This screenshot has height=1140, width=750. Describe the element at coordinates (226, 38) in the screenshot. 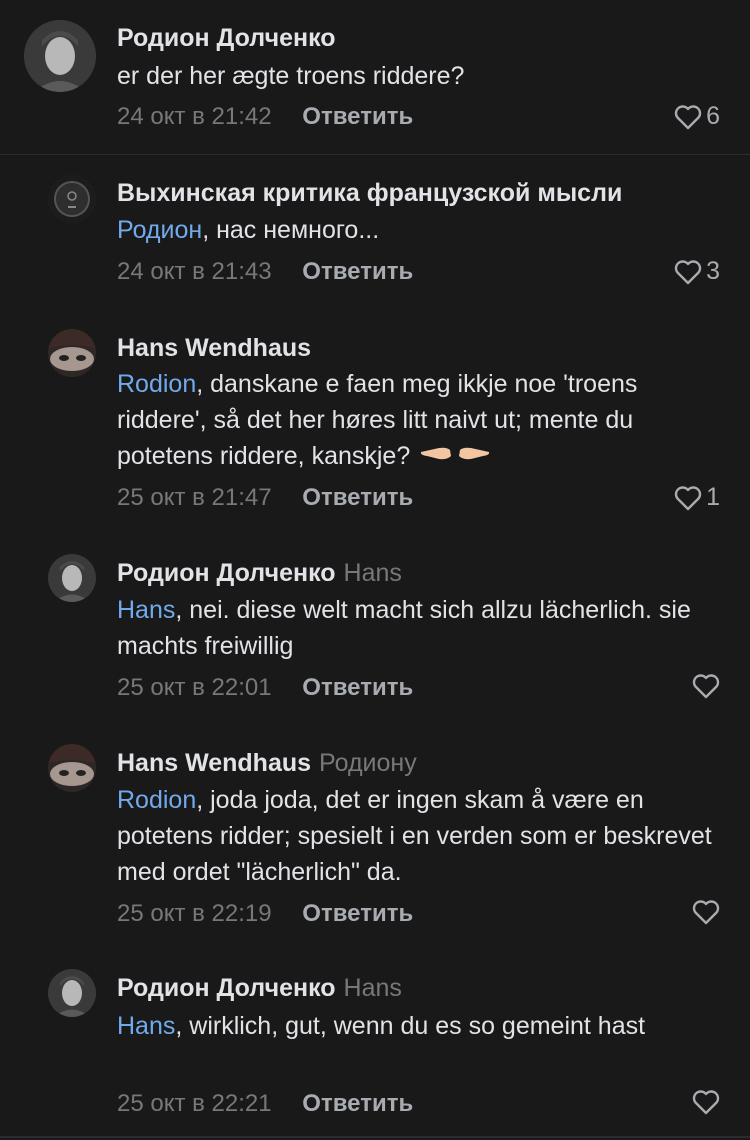

I see `comment-author: Родион Долченко` at that location.